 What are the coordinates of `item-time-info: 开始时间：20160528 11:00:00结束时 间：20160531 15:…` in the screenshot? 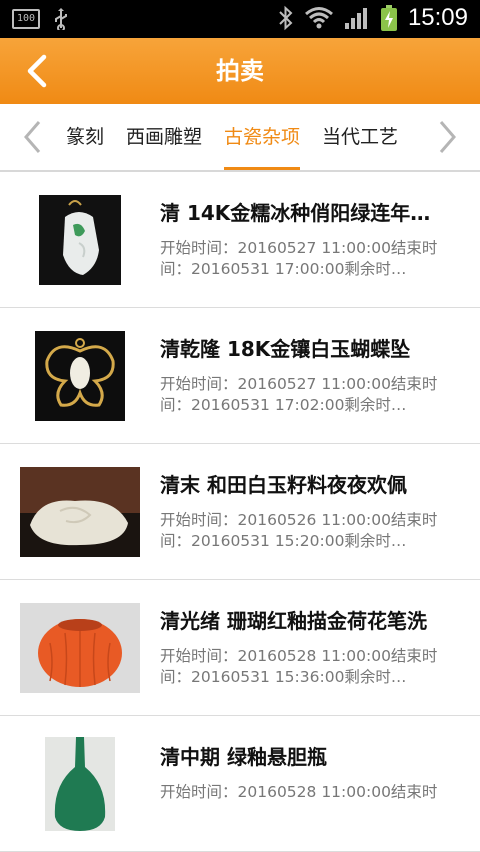 It's located at (311, 667).